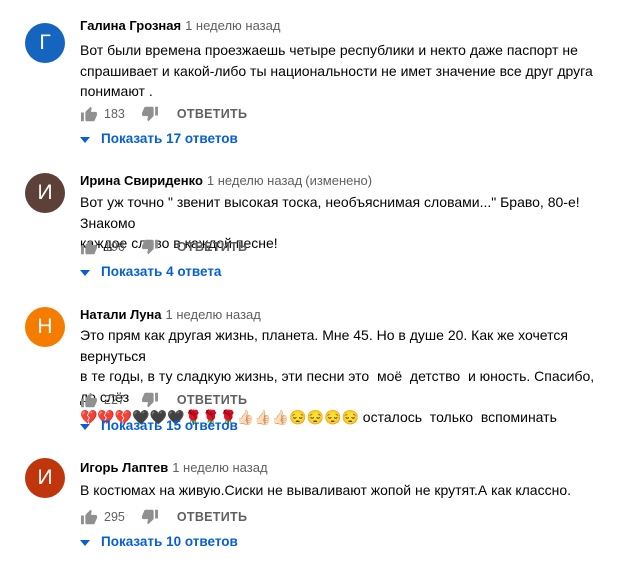 This screenshot has height=562, width=620. I want to click on author-name: Натали Луна, so click(121, 314).